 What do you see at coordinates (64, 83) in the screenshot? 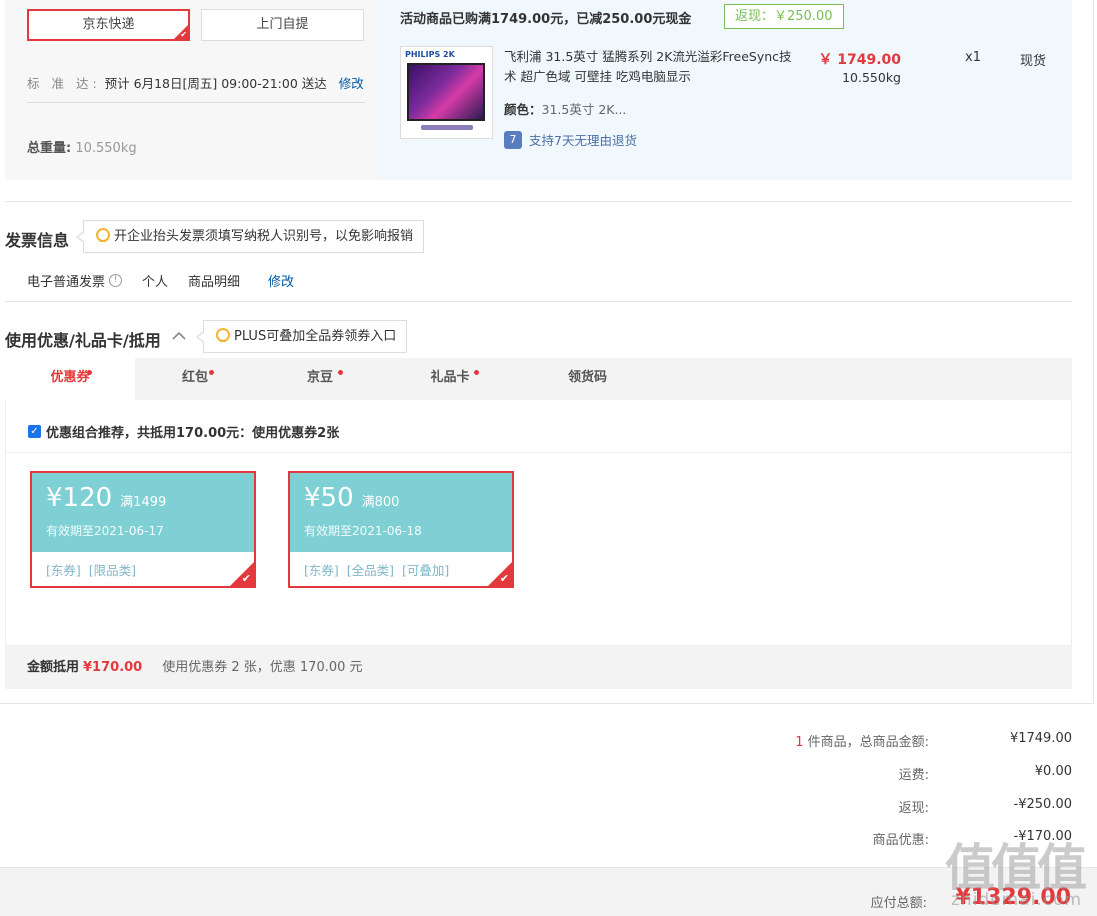
I see `standard-label: 标 准 达:` at bounding box center [64, 83].